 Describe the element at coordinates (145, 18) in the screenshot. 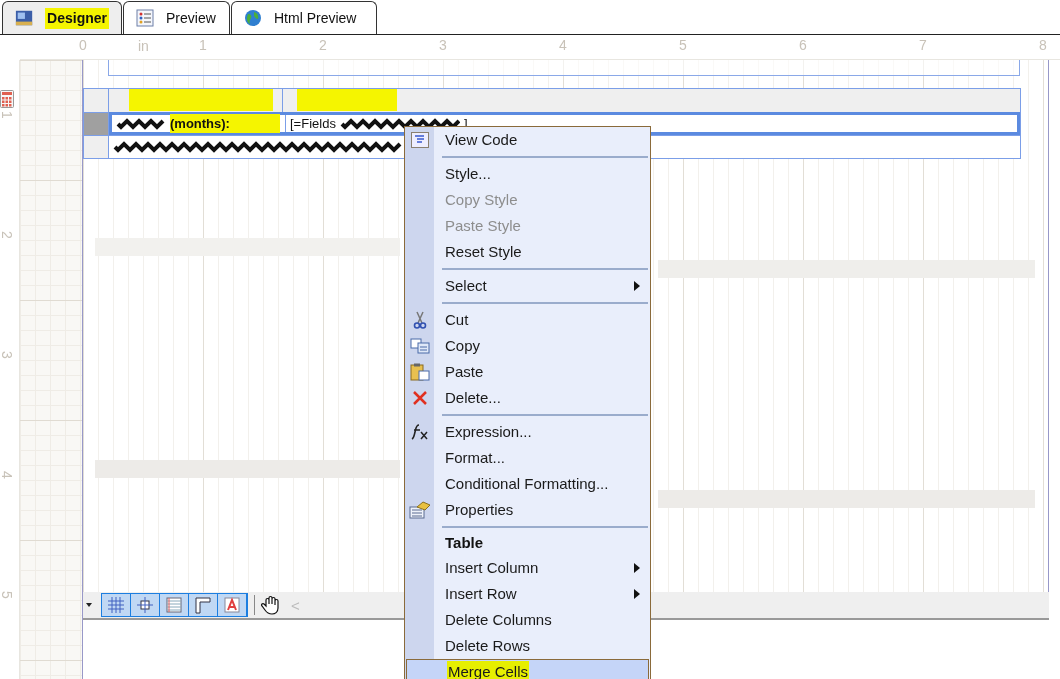

I see `list-icon` at that location.